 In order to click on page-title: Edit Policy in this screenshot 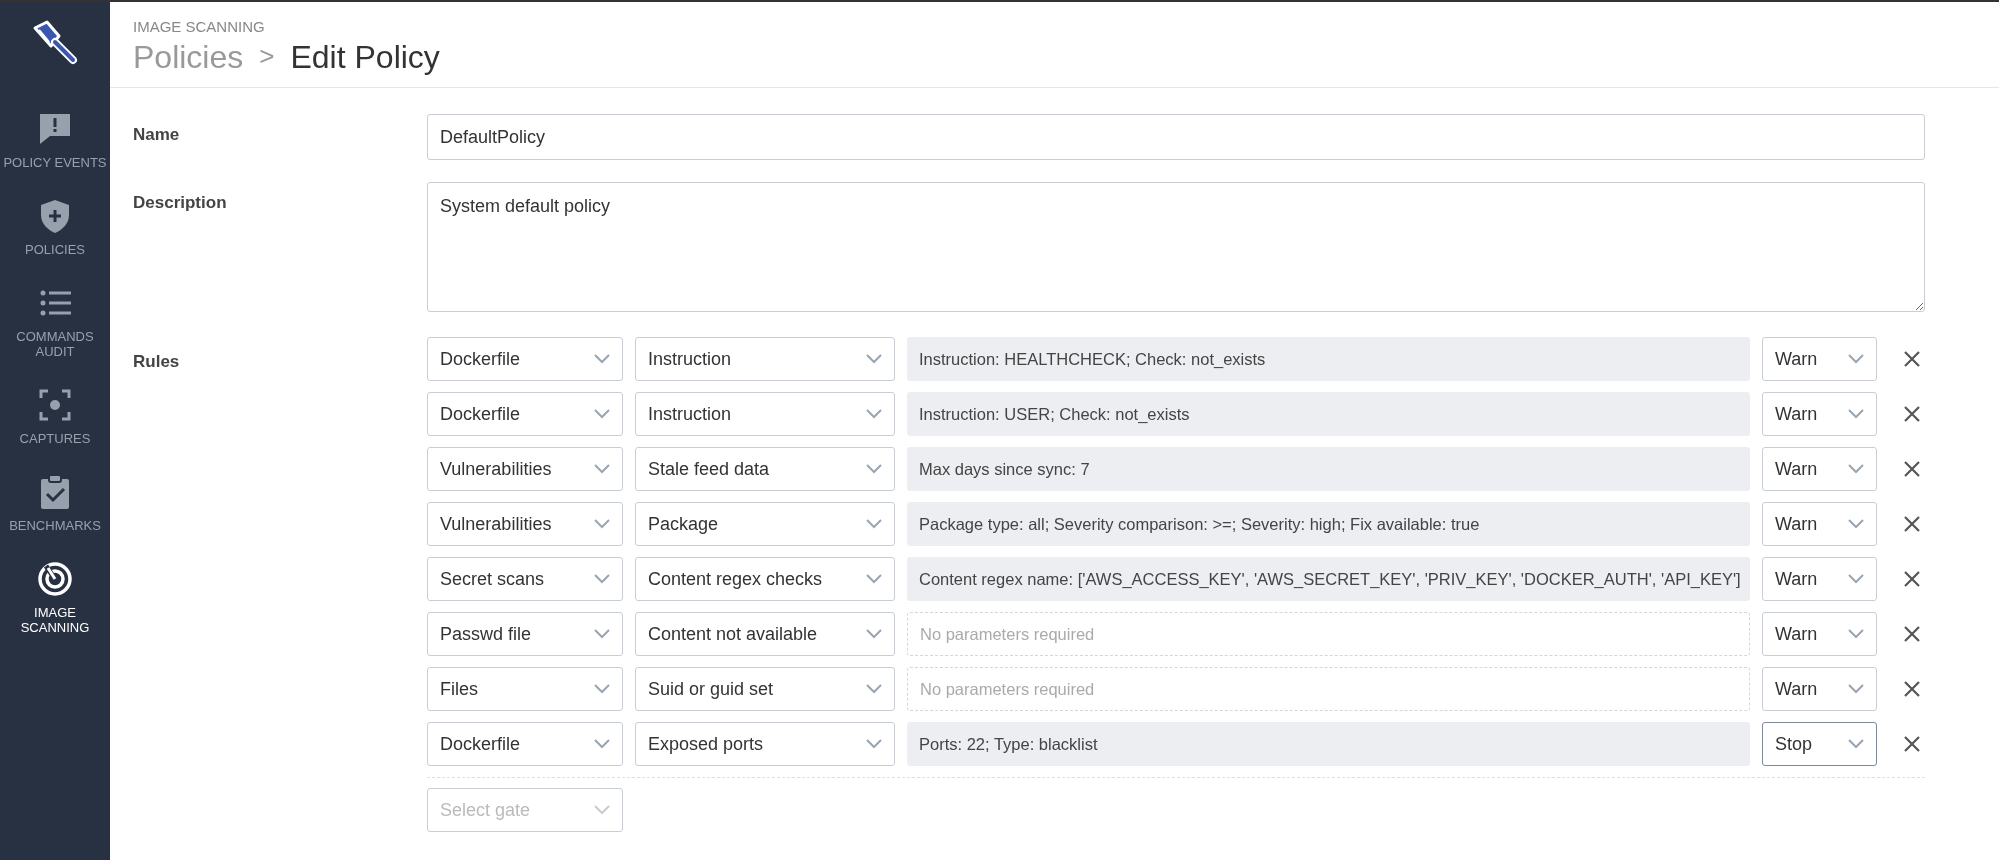, I will do `click(365, 57)`.